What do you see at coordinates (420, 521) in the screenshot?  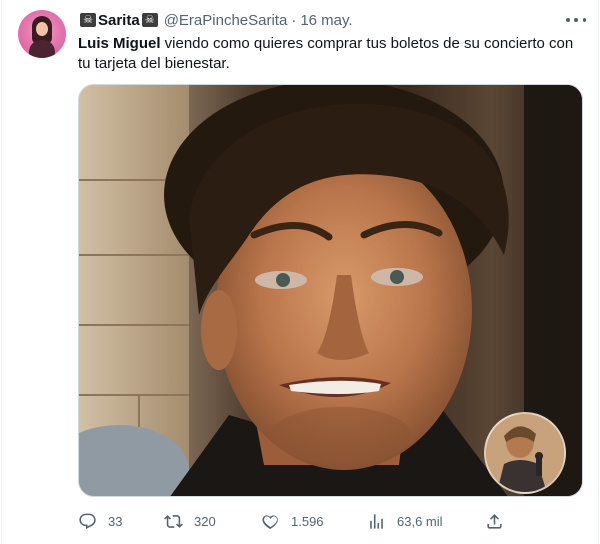 I see `views-count: 63,6 mil` at bounding box center [420, 521].